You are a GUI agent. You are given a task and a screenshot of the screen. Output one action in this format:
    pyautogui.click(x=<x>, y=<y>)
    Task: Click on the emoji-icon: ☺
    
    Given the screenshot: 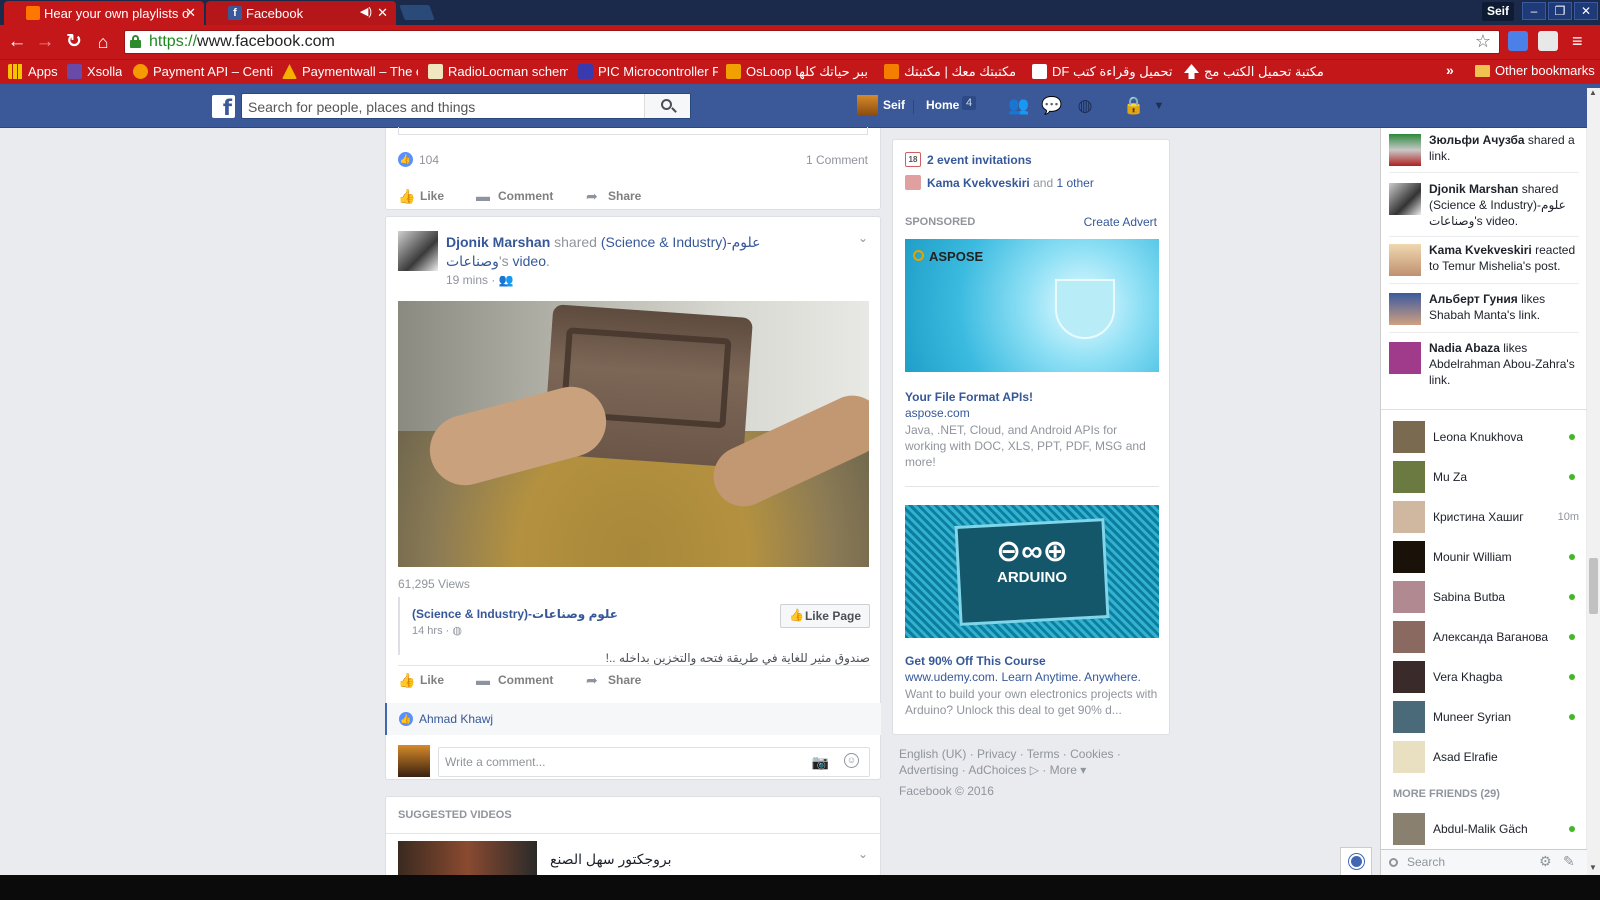 What is the action you would take?
    pyautogui.click(x=851, y=760)
    